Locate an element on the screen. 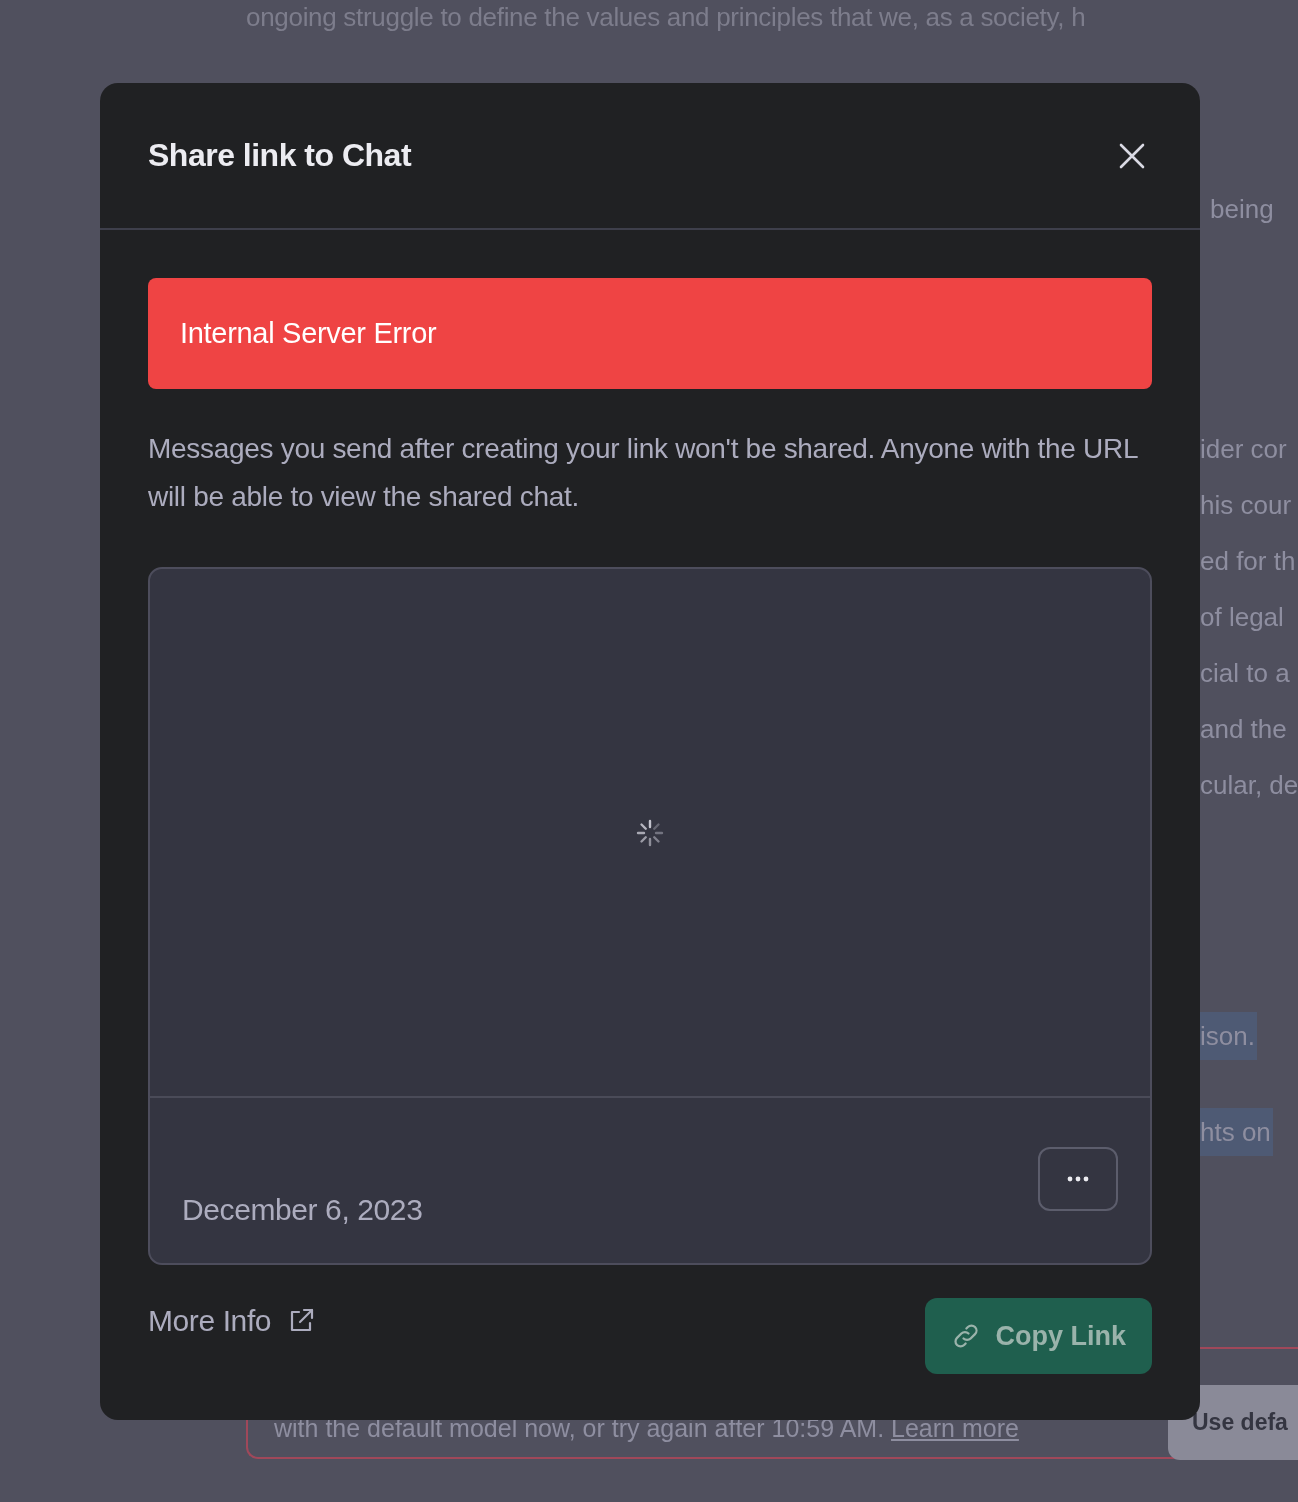 The height and width of the screenshot is (1502, 1298). background-text: hts on is located at coordinates (1235, 1132).